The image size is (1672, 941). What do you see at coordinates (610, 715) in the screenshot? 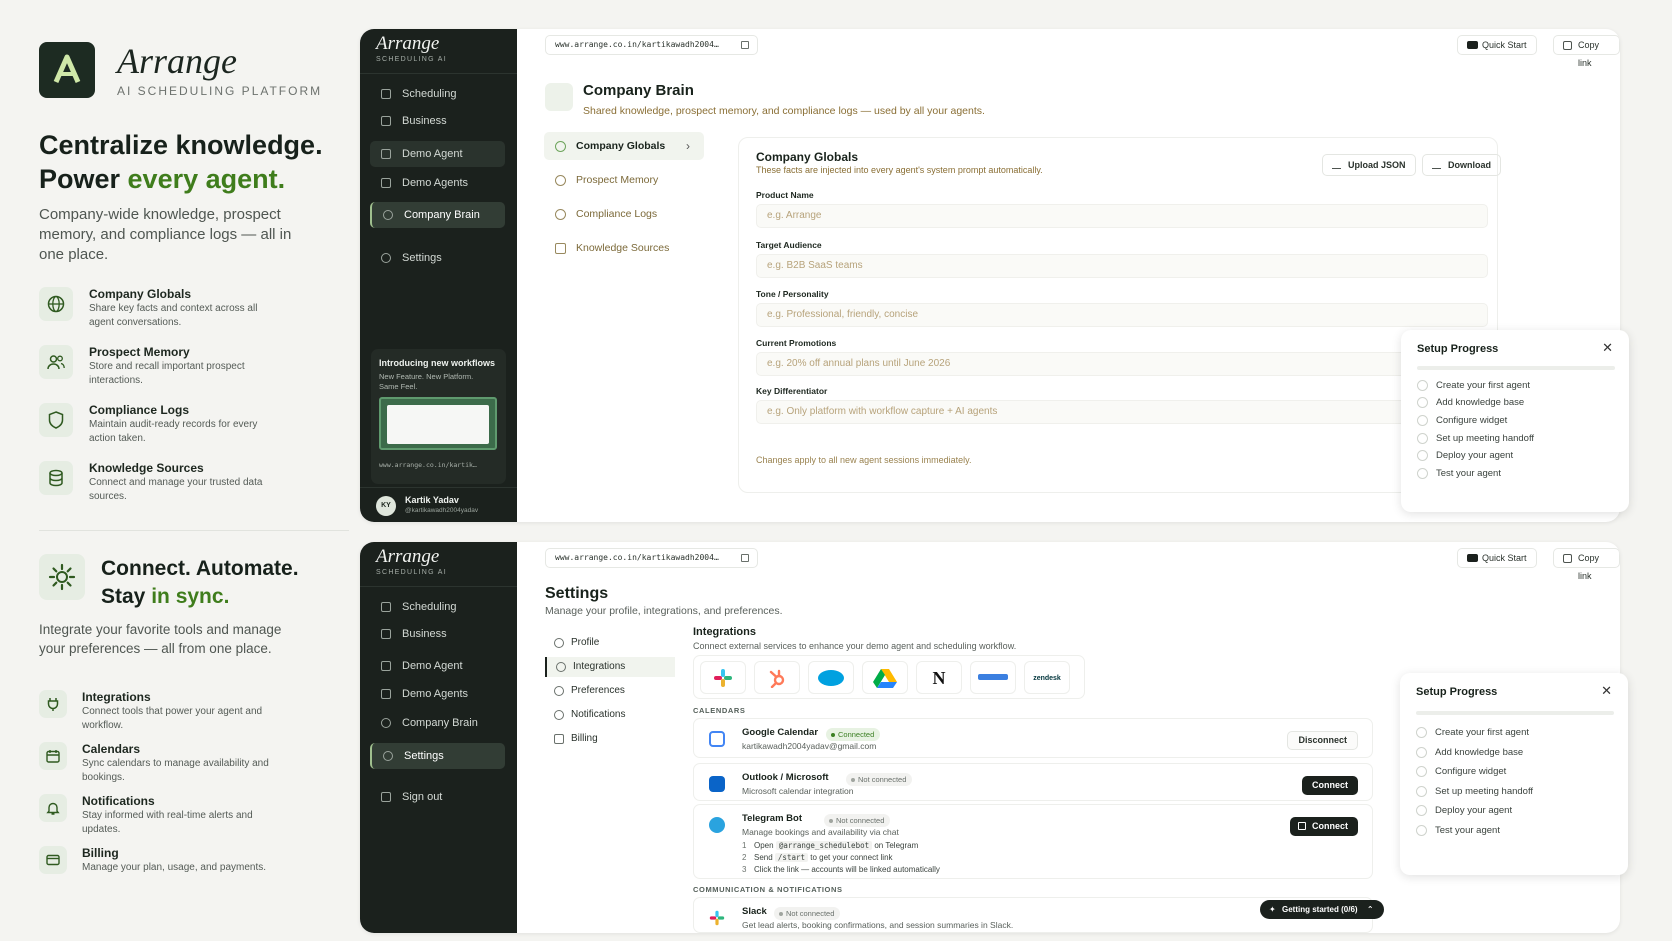
I see `settings-nav-notifications: Notifications` at bounding box center [610, 715].